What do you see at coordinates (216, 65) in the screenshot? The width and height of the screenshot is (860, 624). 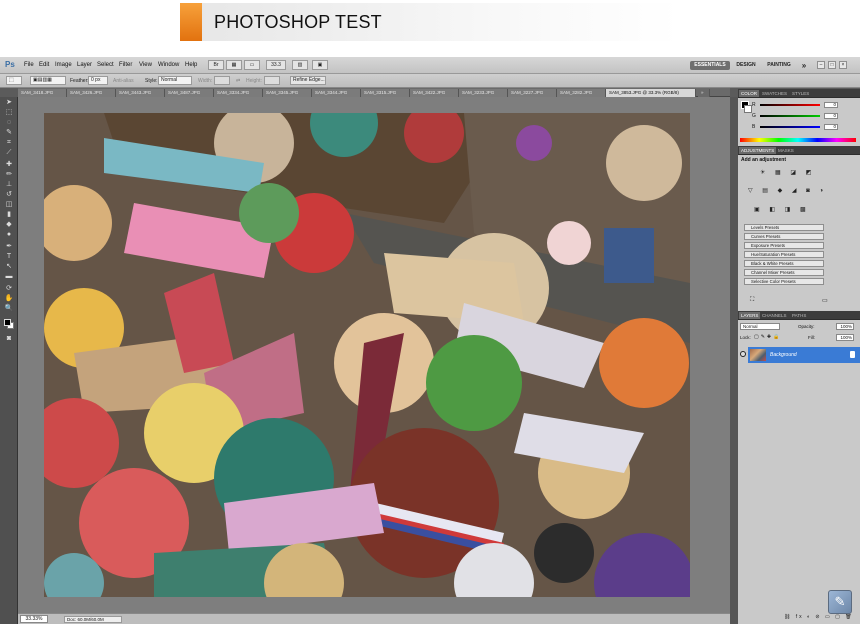 I see `bridge-icon: Br` at bounding box center [216, 65].